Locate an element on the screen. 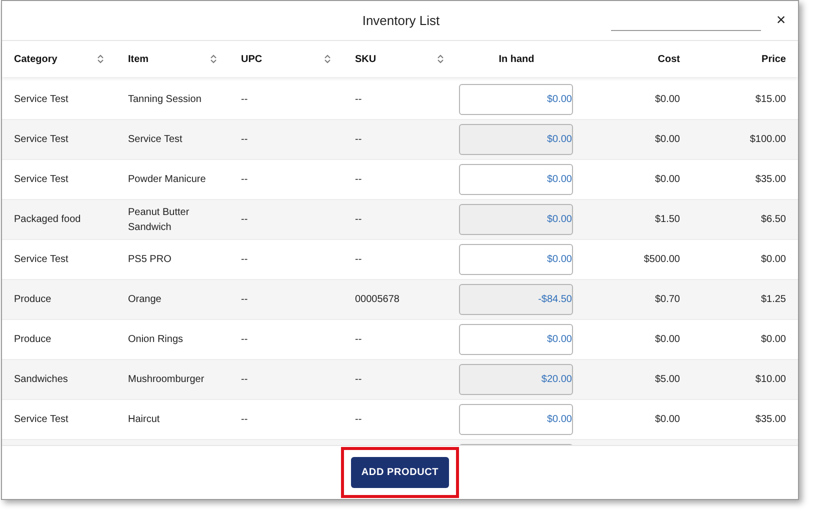  table-cell-text: Haircut is located at coordinates (144, 420).